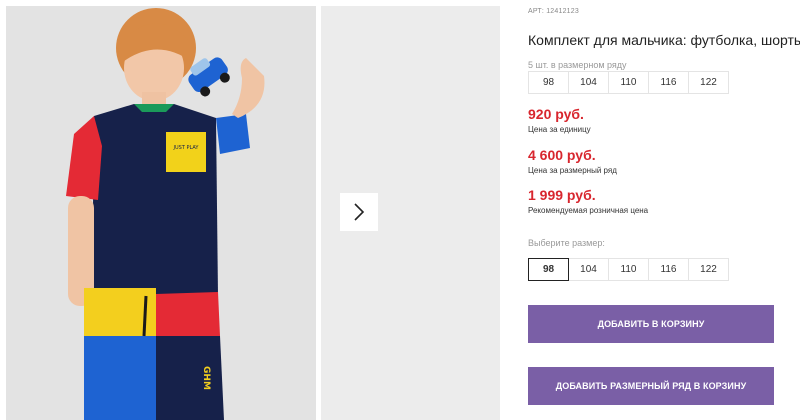 Image resolution: width=800 pixels, height=420 pixels. Describe the element at coordinates (668, 82) in the screenshot. I see `pack-size-116: 116` at that location.